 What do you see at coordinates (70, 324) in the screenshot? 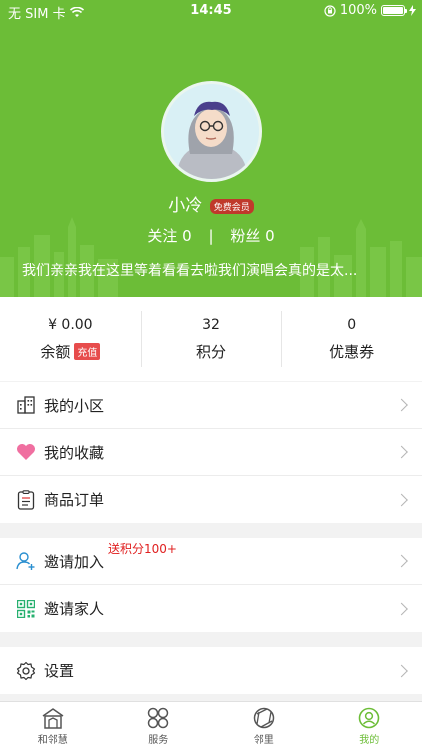
I see `balance-value: ¥ 0.00` at bounding box center [70, 324].